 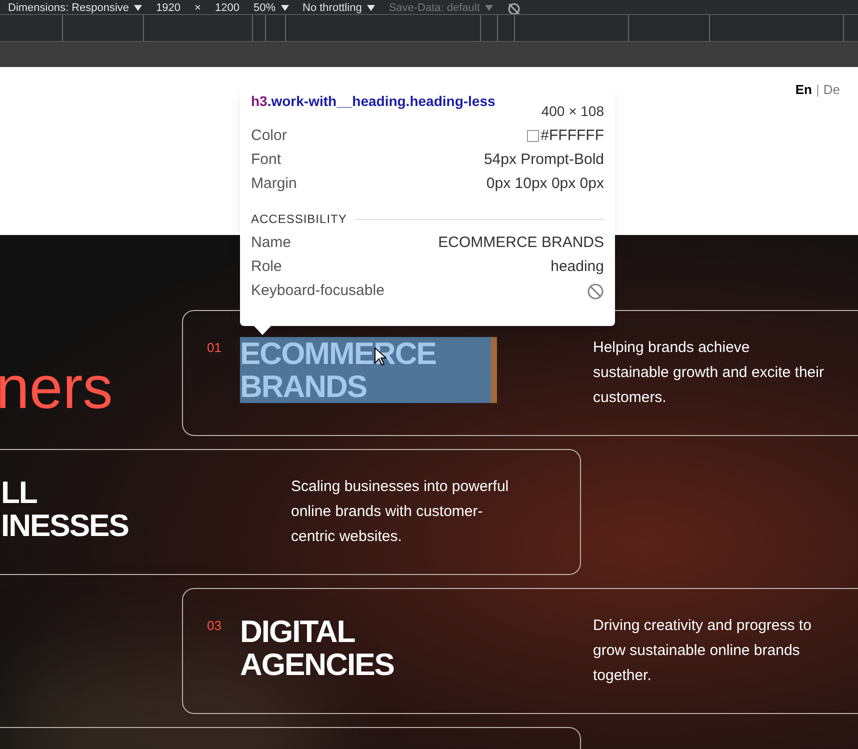 I want to click on card-description: Helping brands achieve sustainable growth and excite their customers., so click(x=709, y=373).